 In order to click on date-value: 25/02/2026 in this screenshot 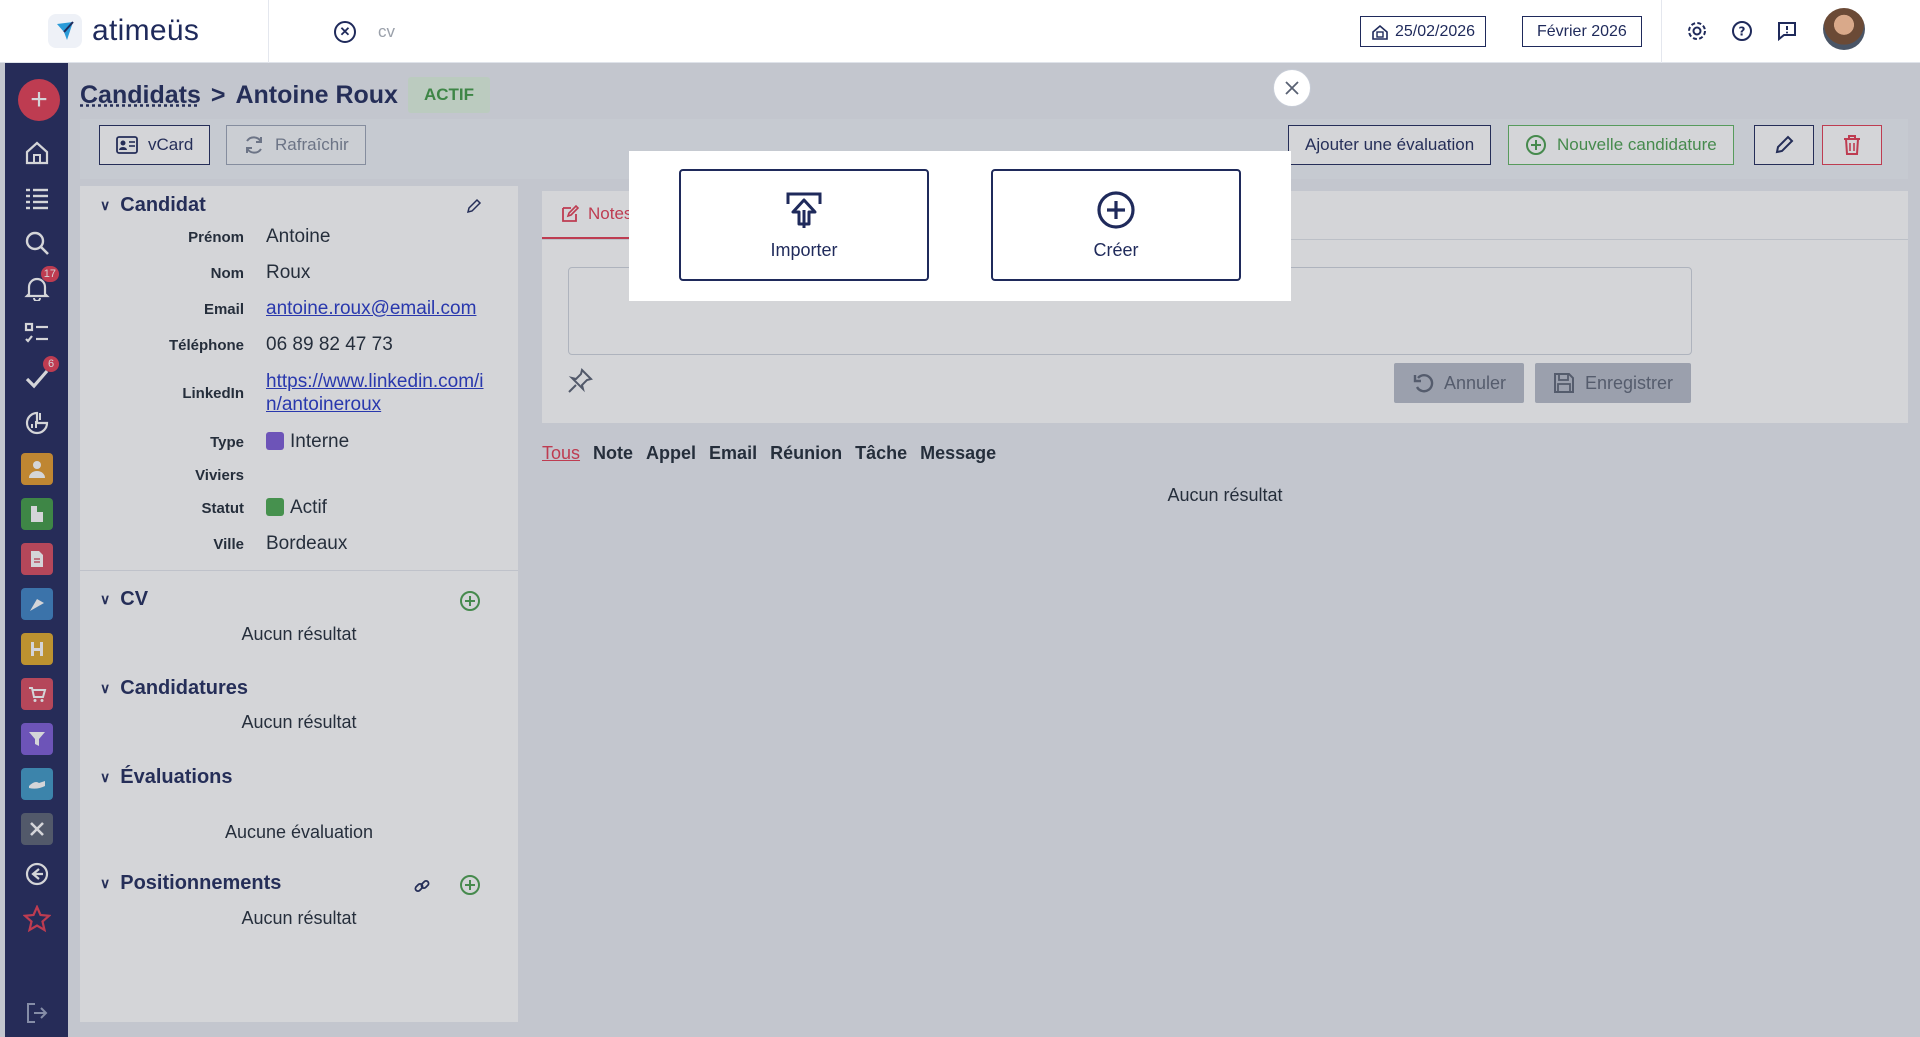, I will do `click(1435, 31)`.